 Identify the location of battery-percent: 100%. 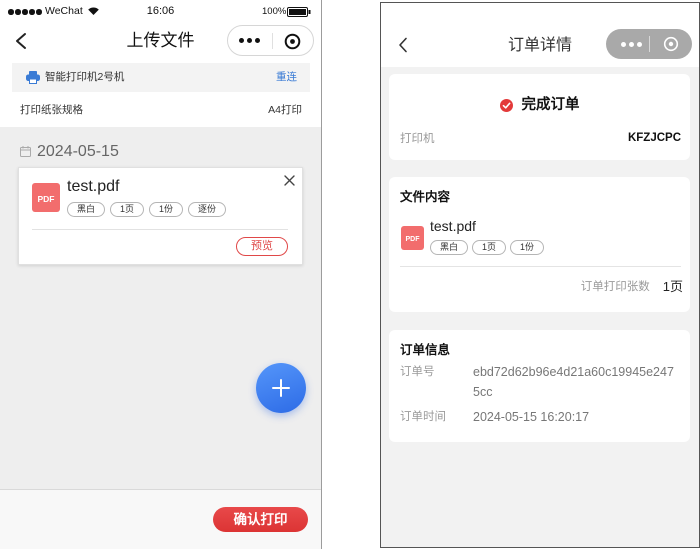
(274, 11).